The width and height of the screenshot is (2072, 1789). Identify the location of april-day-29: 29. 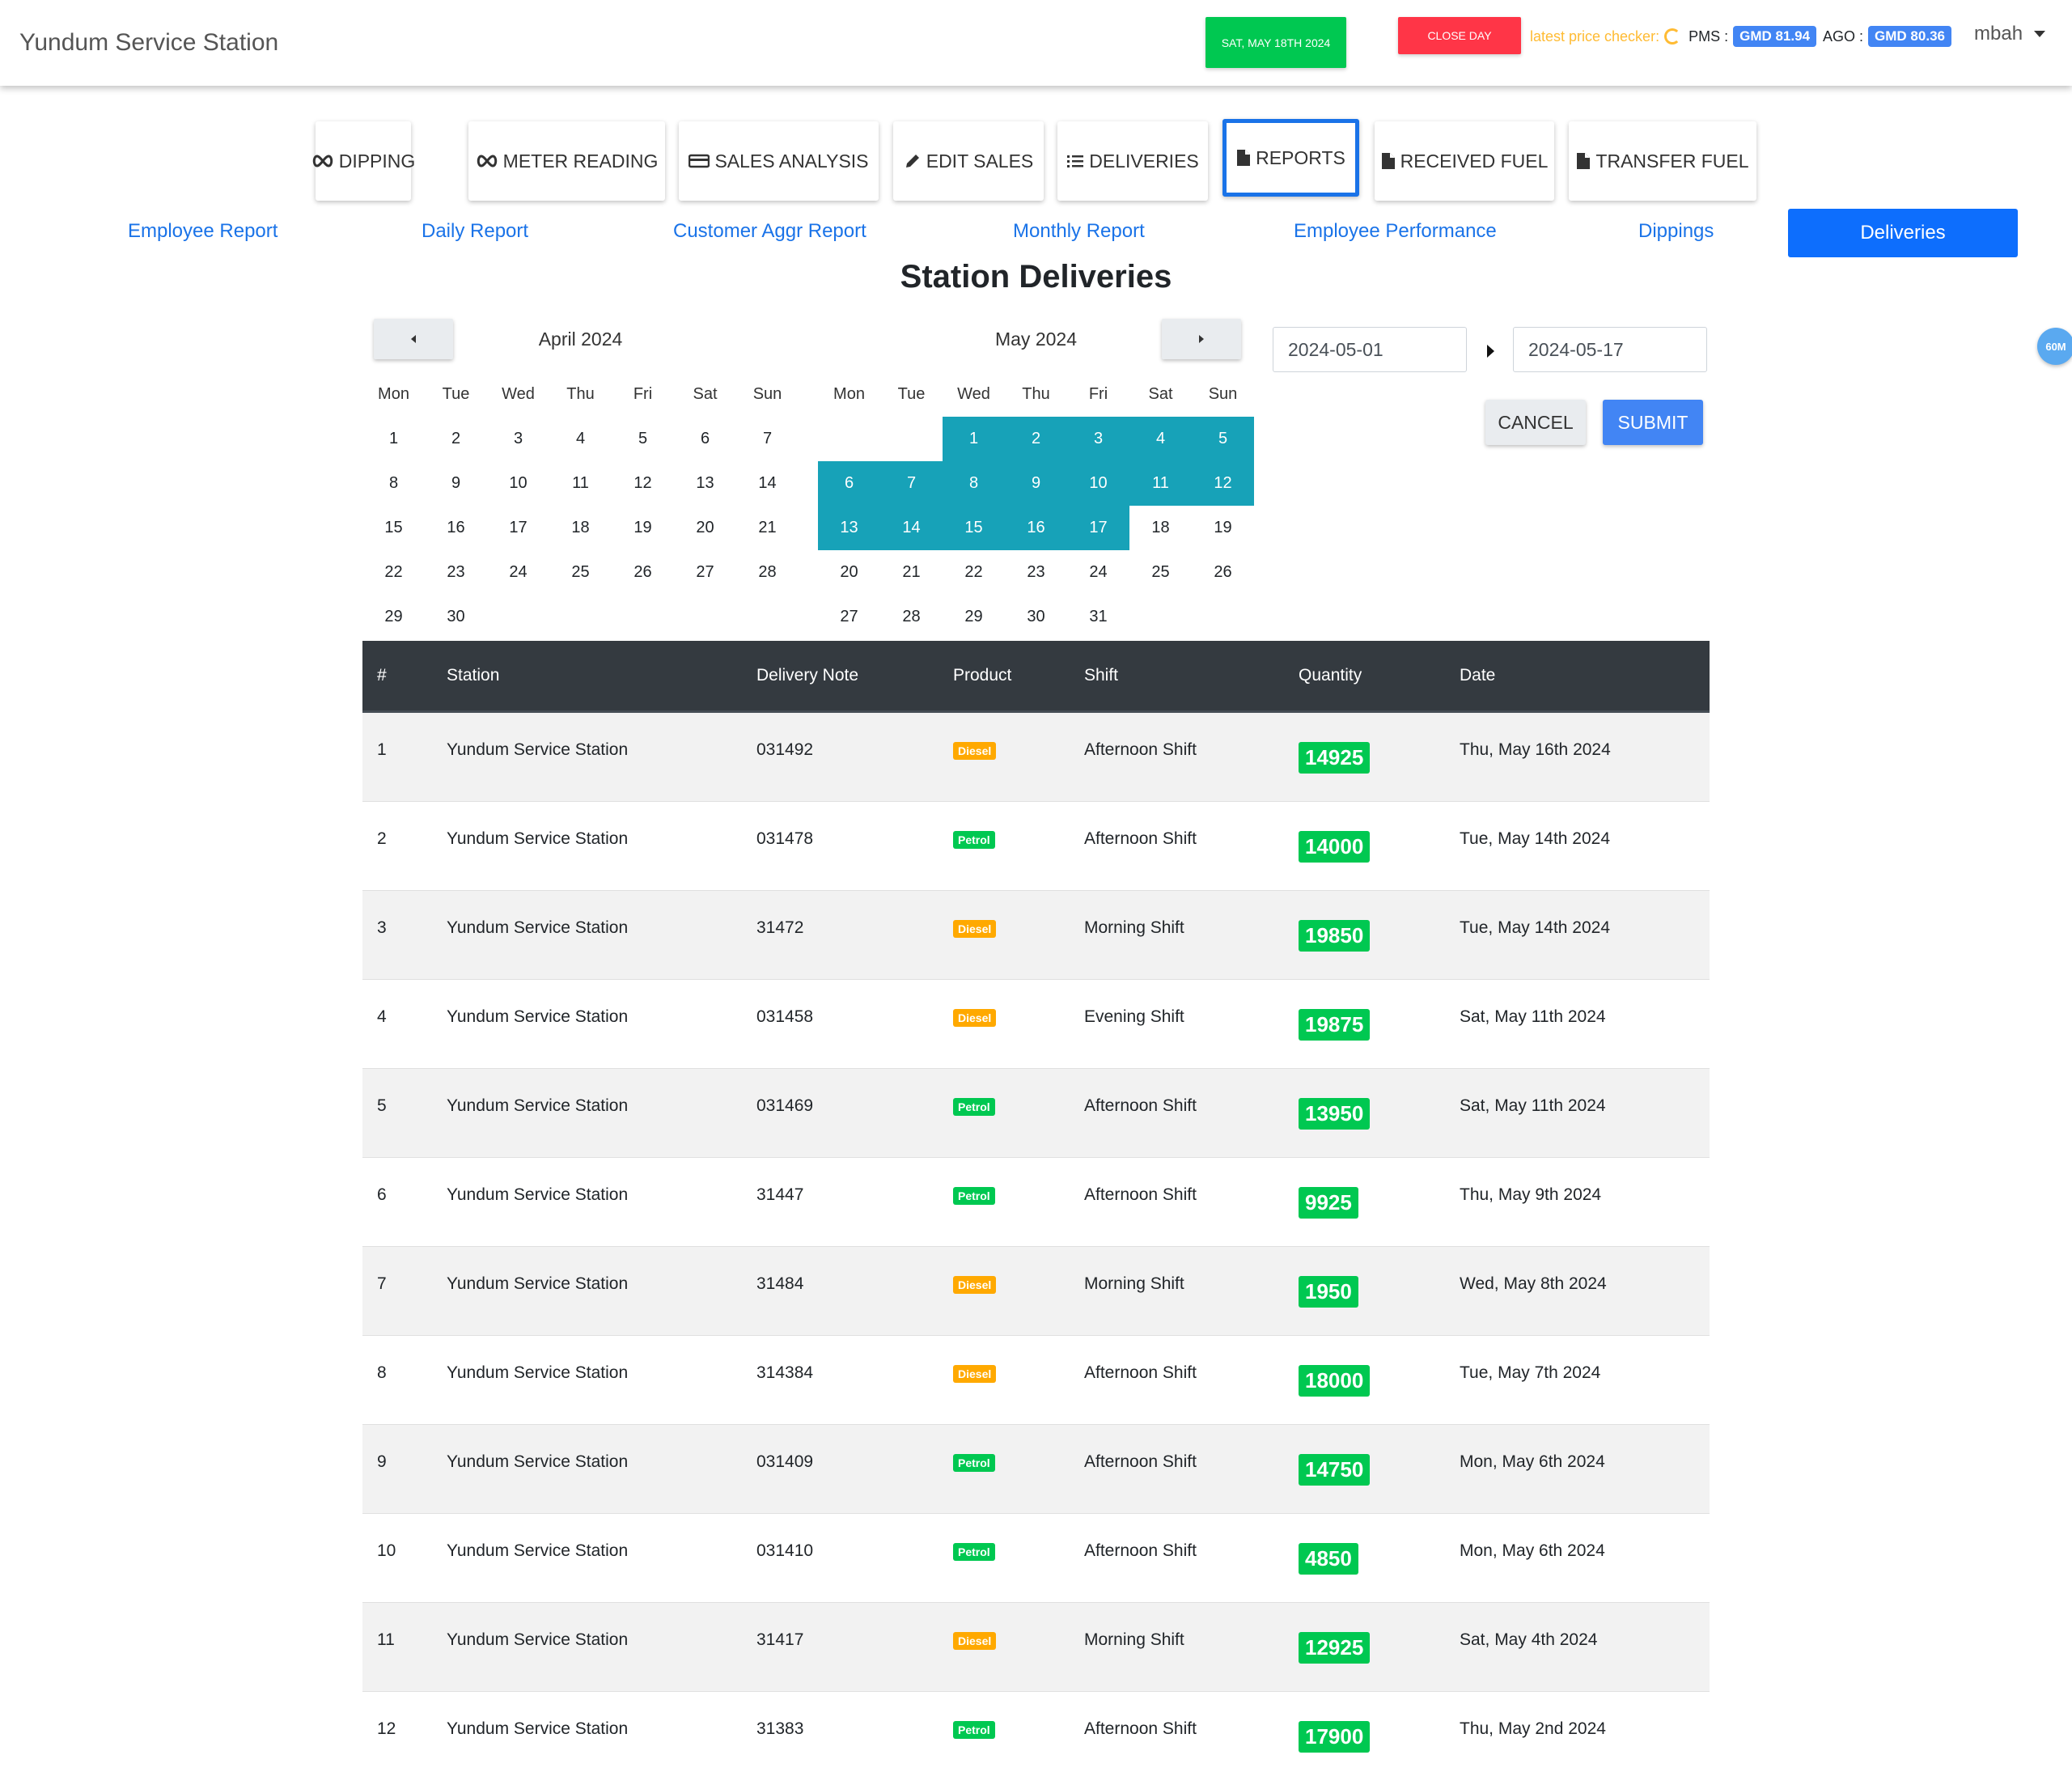
(393, 617).